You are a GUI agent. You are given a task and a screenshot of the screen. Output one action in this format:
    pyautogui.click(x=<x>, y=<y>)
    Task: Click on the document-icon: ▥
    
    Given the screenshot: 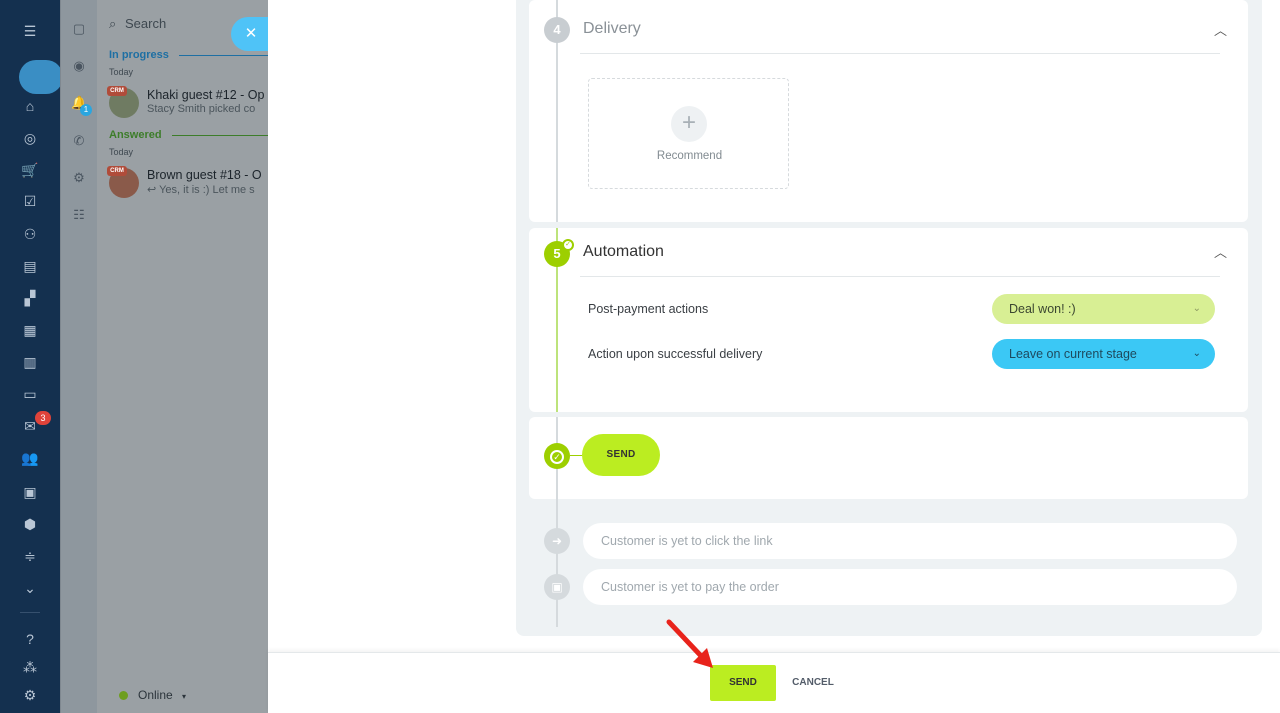 What is the action you would take?
    pyautogui.click(x=30, y=362)
    